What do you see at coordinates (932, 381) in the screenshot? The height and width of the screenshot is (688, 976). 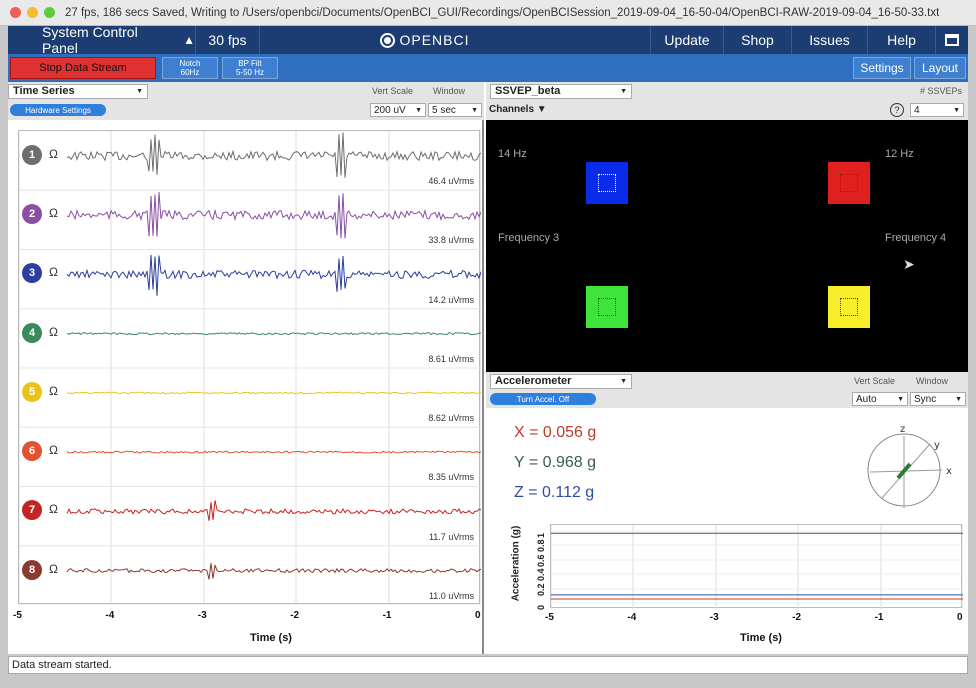 I see `accel-window-label: Window` at bounding box center [932, 381].